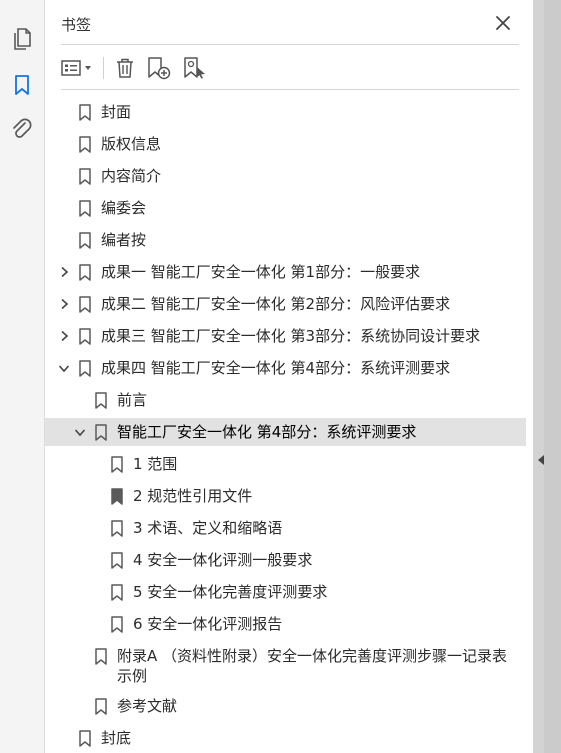  I want to click on page-thumbnails-button, so click(22, 38).